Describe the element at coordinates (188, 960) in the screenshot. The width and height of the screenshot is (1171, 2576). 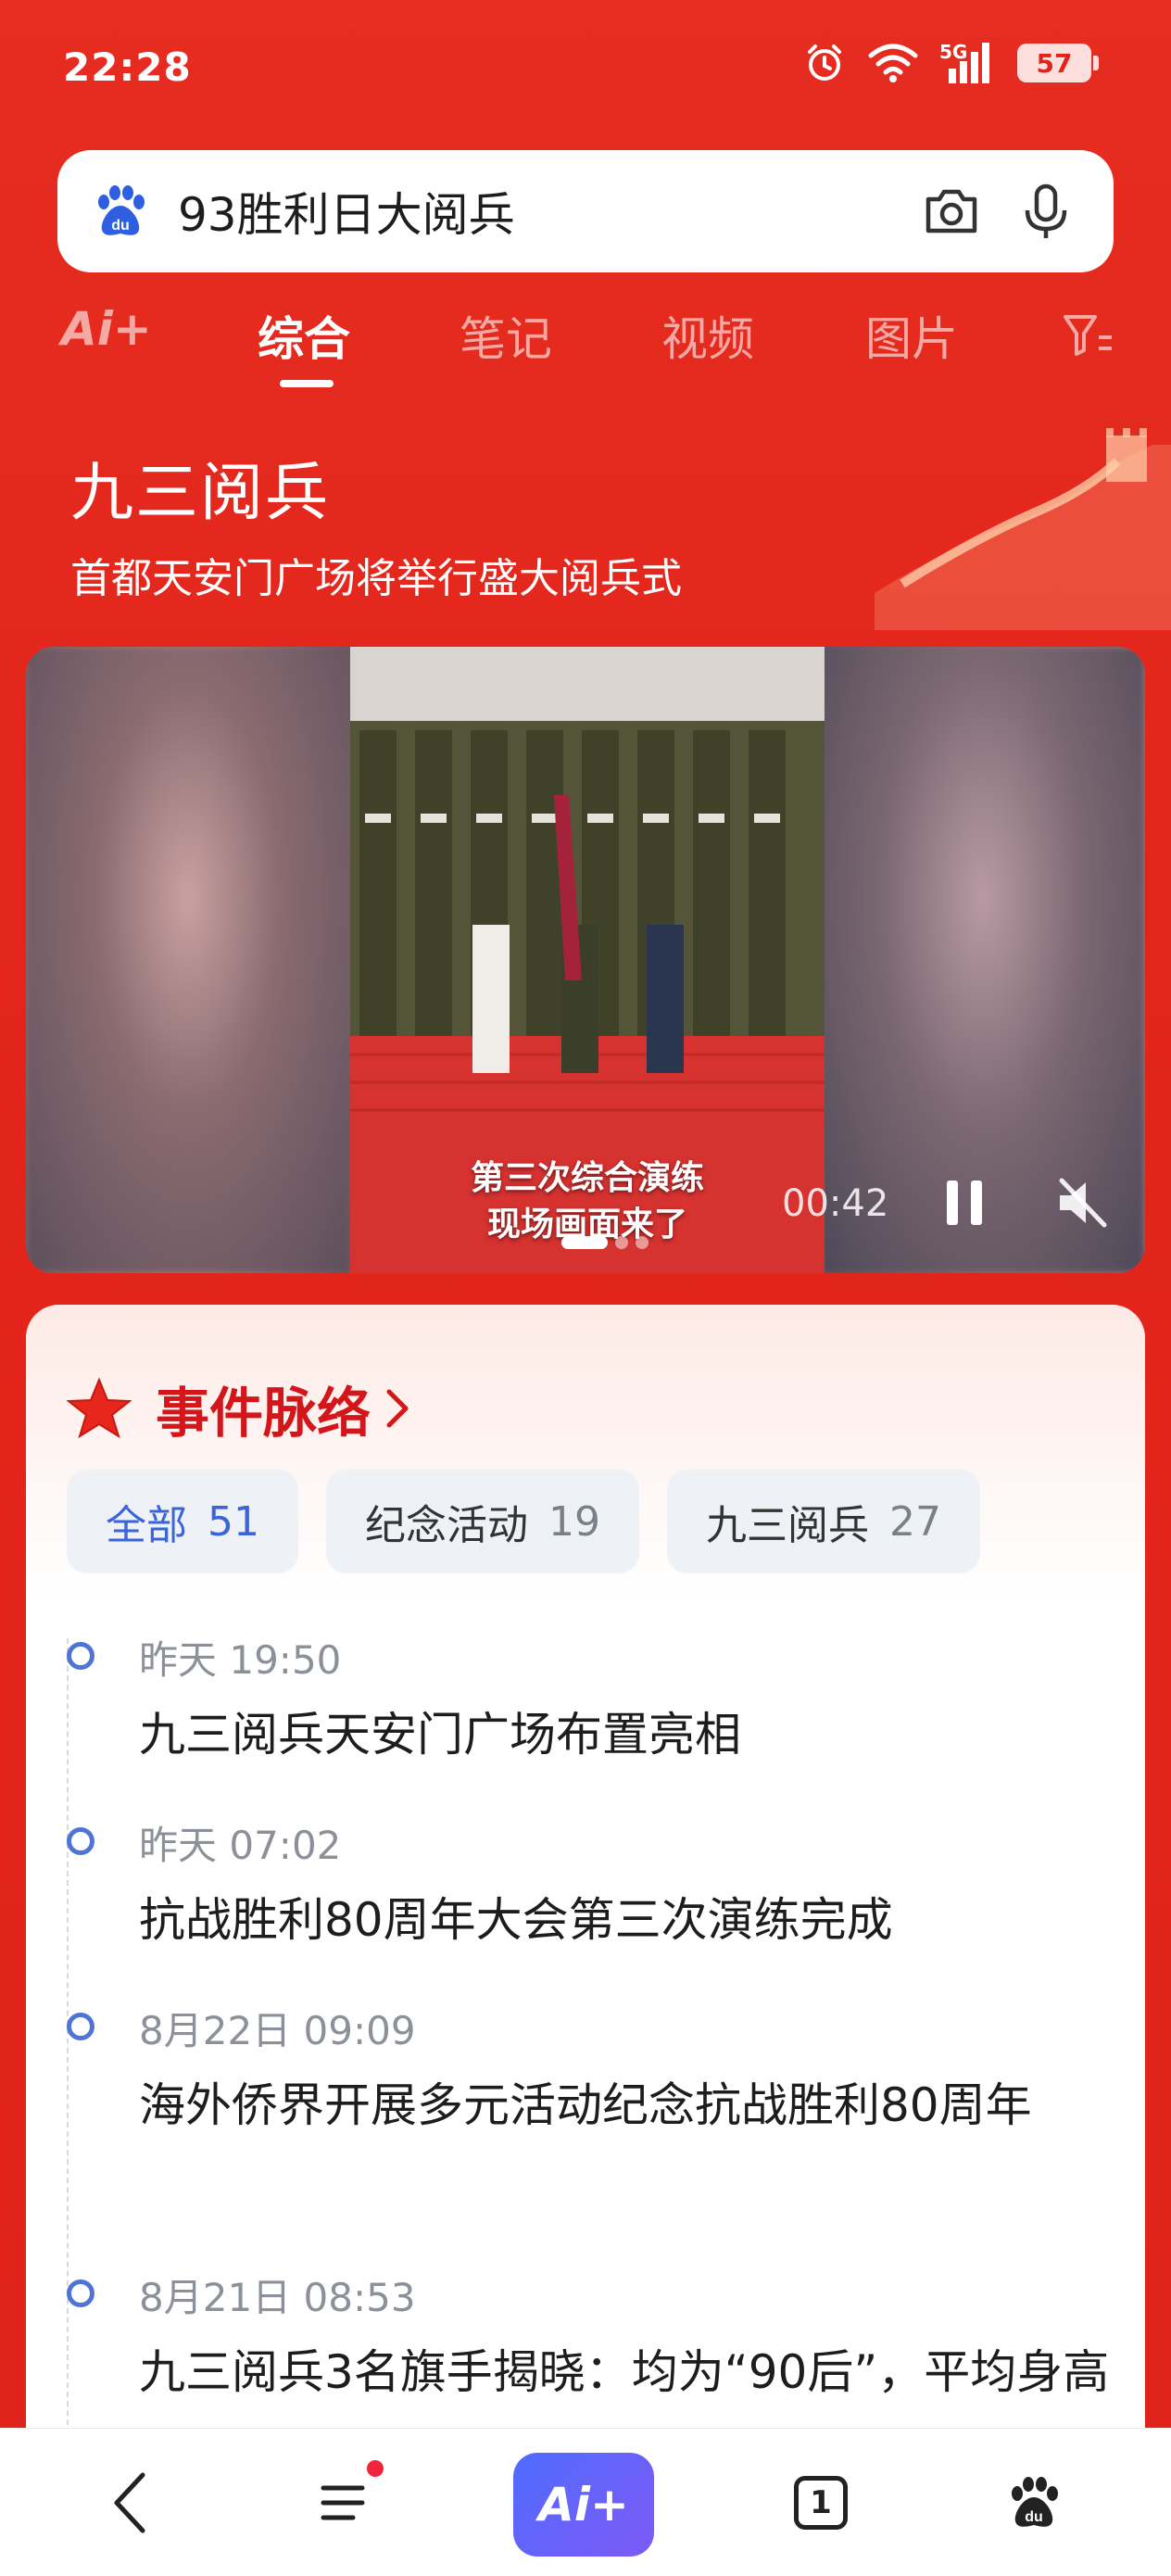
I see `video-blur-left` at that location.